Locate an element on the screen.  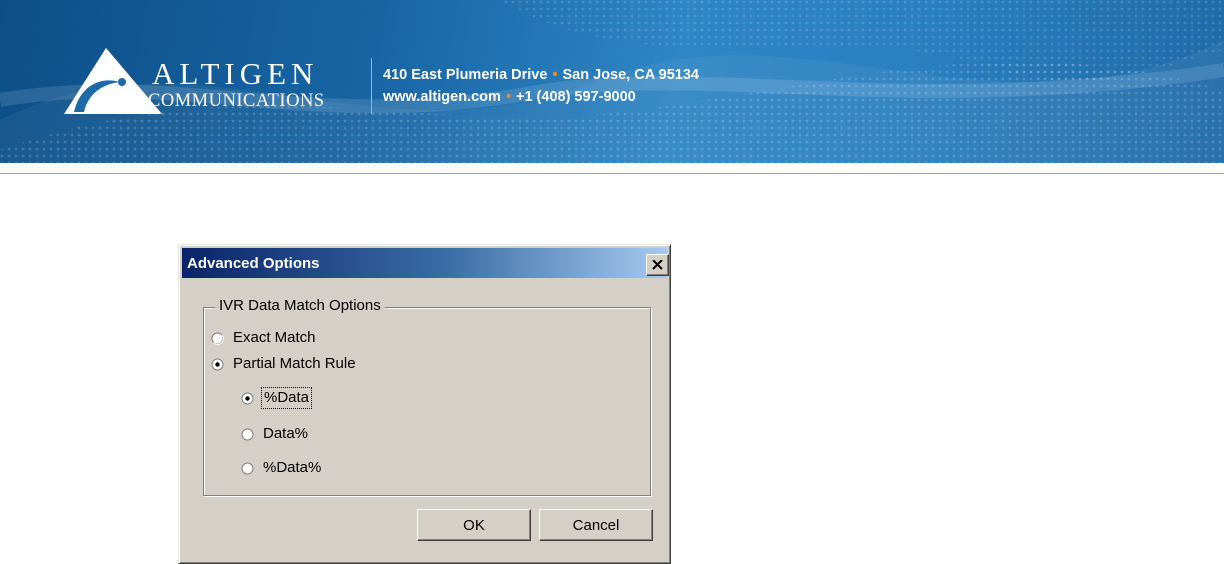
groupbox-label: IVR Data Match Options is located at coordinates (300, 306).